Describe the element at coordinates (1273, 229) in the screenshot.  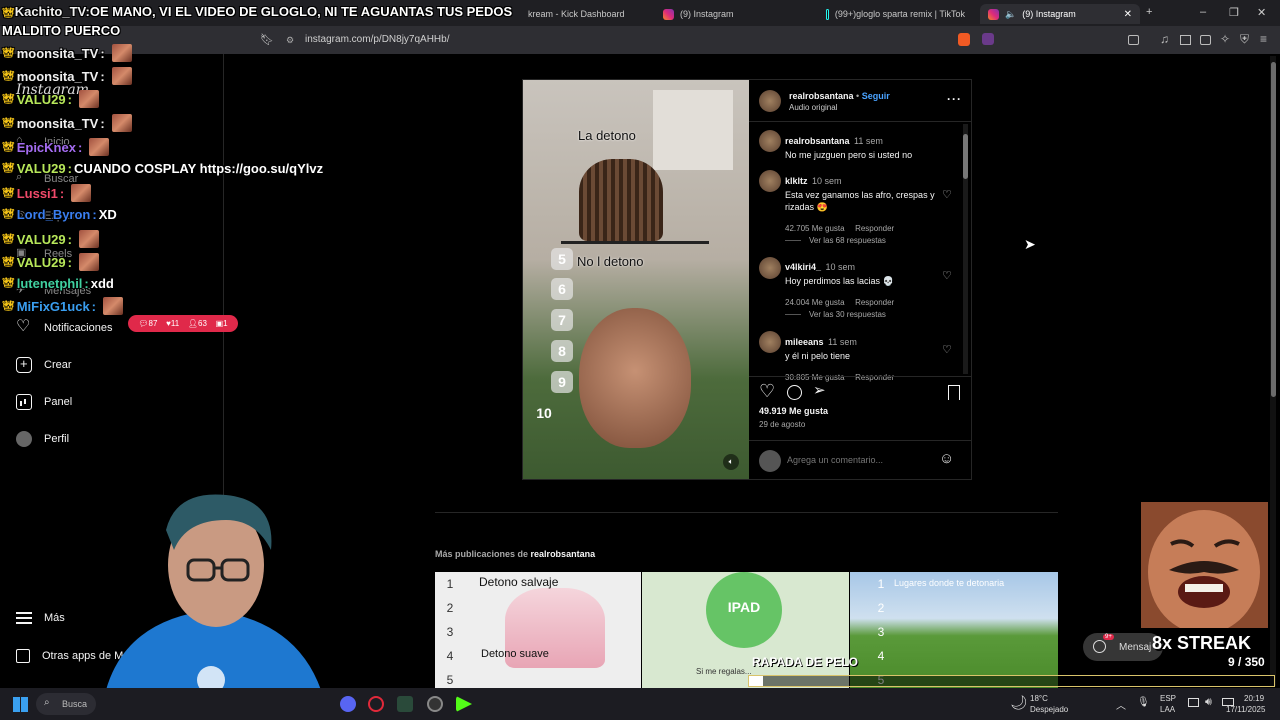
I see `page-scroll-thumb` at that location.